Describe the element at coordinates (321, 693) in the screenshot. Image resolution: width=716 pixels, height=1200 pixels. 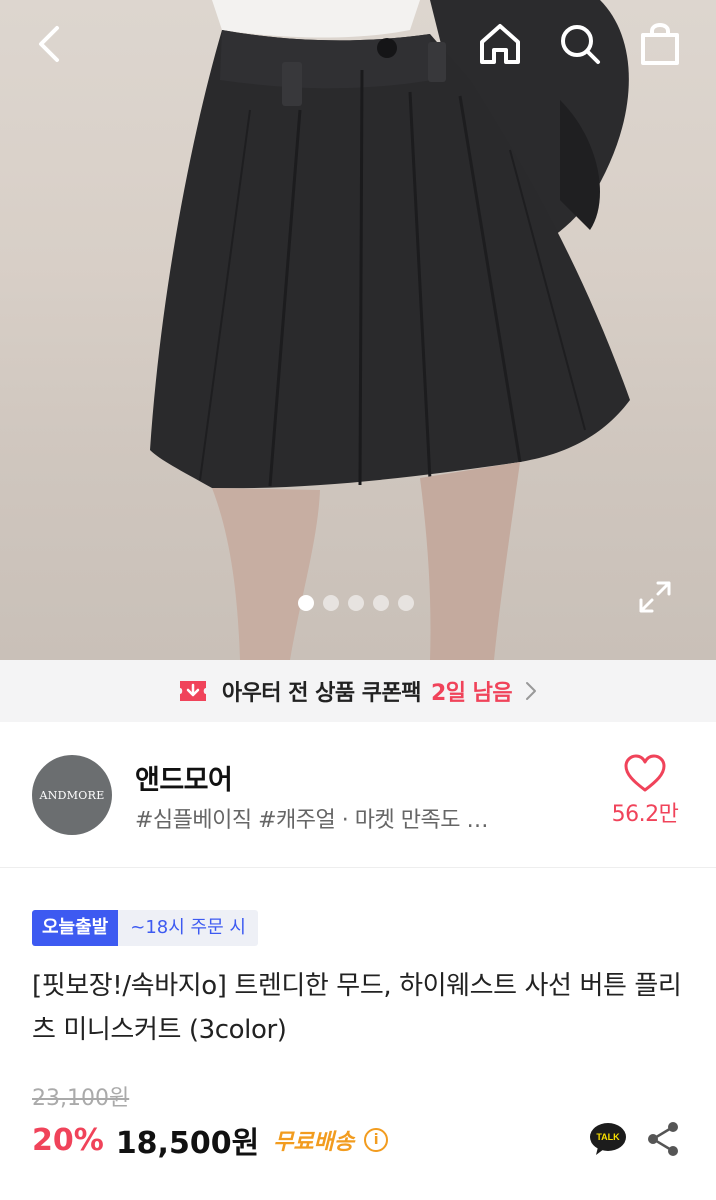
I see `coupon-banner-text: 아우터 전 상품 쿠폰팩` at that location.